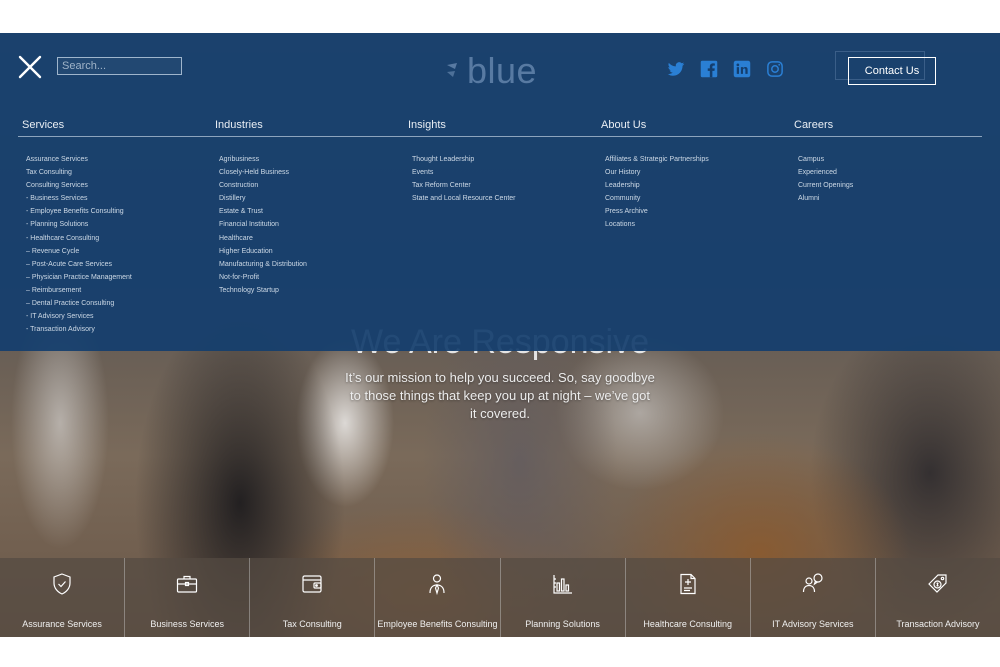 The width and height of the screenshot is (1000, 667). Describe the element at coordinates (498, 128) in the screenshot. I see `menu-column-title: Insights` at that location.